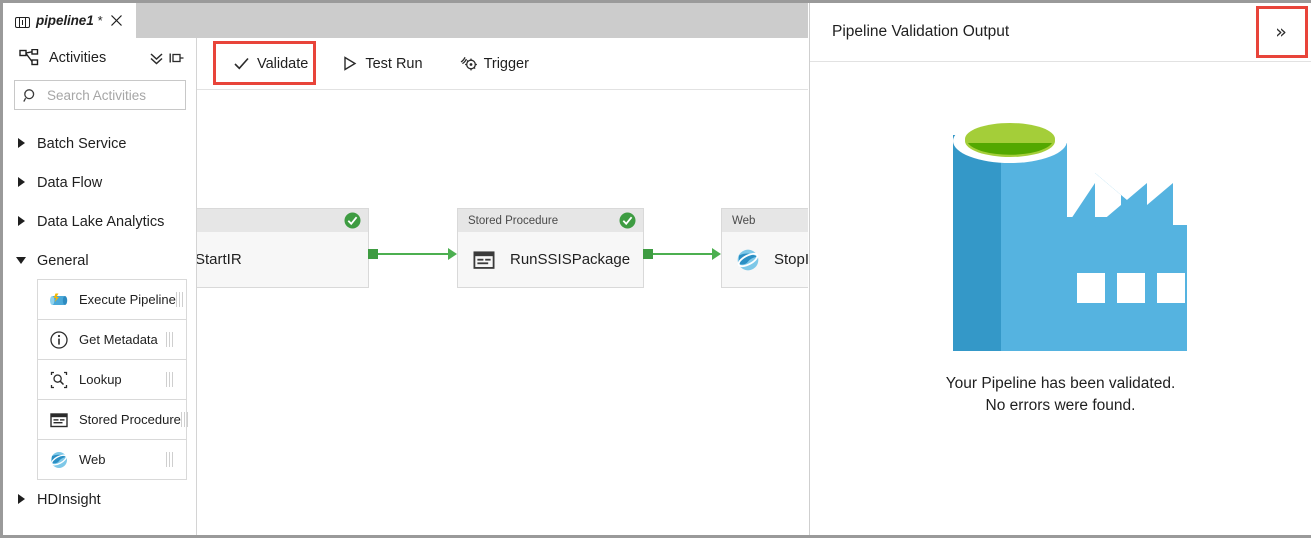 The height and width of the screenshot is (538, 1311). I want to click on pin-icon, so click(176, 58).